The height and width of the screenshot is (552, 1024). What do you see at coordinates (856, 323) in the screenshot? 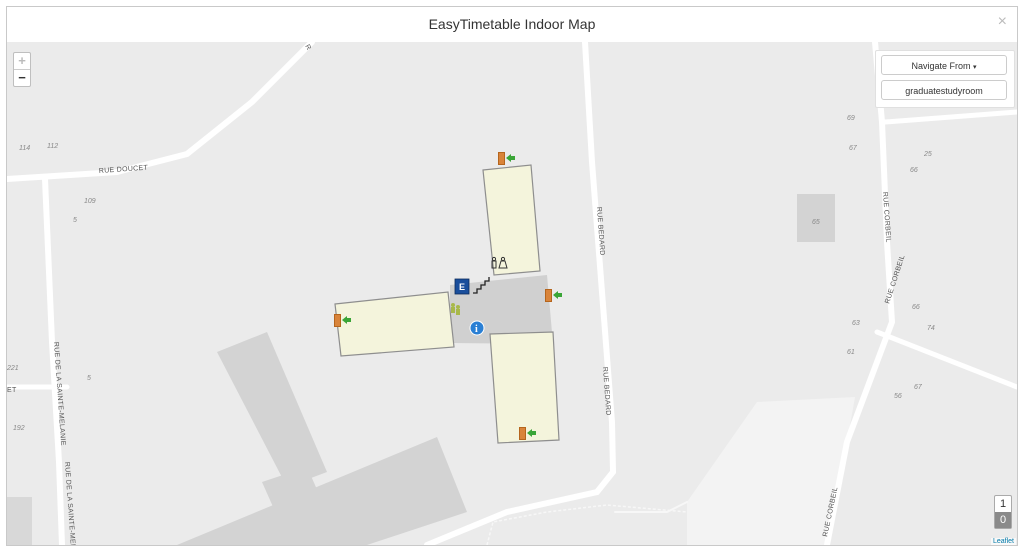
I see `house-number: 63` at bounding box center [856, 323].